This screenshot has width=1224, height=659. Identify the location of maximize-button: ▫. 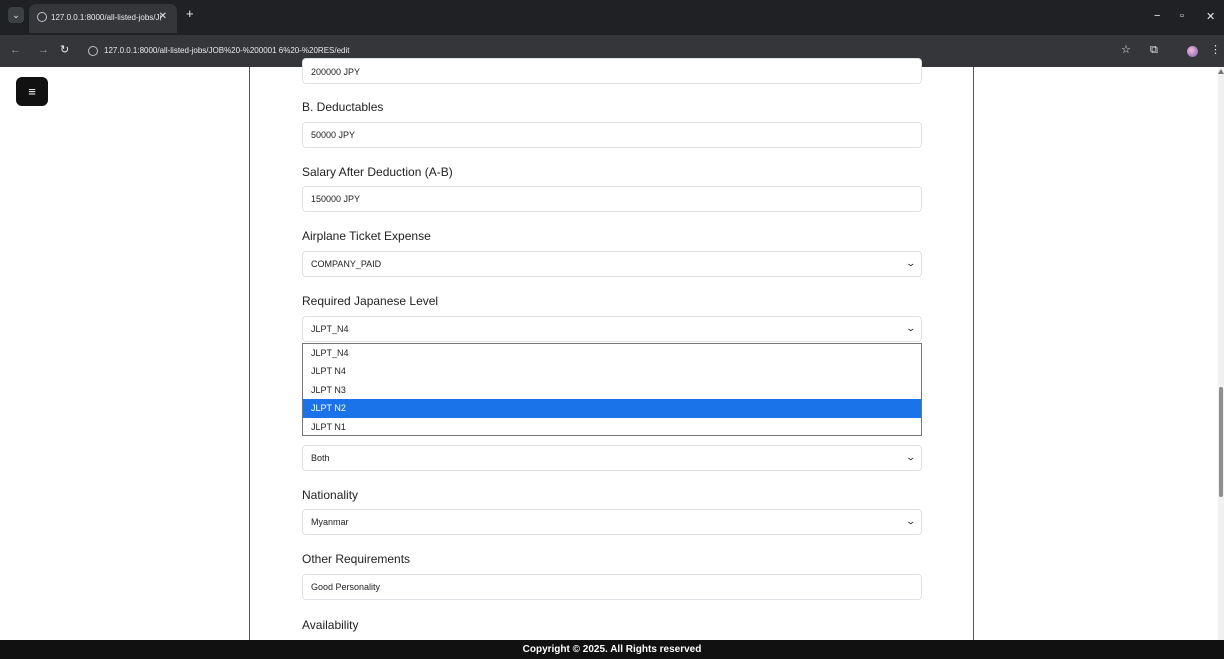
(1182, 16).